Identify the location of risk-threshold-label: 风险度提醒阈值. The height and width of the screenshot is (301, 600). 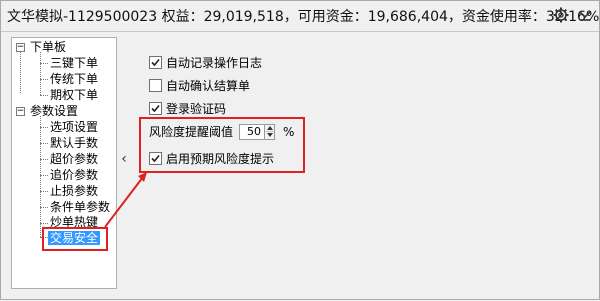
(191, 132).